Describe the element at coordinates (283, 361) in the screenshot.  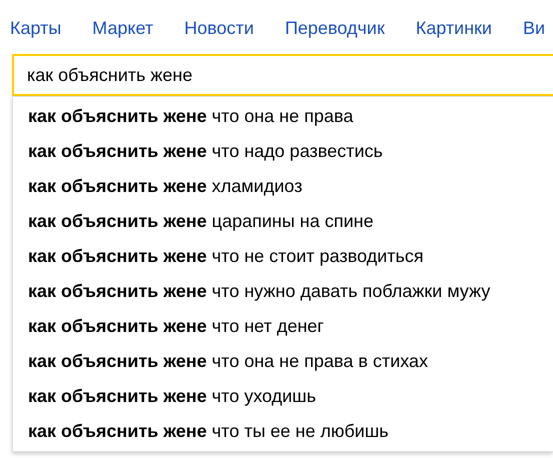
I see `suggestion-item: как объяснить жене что она не права в стихах` at that location.